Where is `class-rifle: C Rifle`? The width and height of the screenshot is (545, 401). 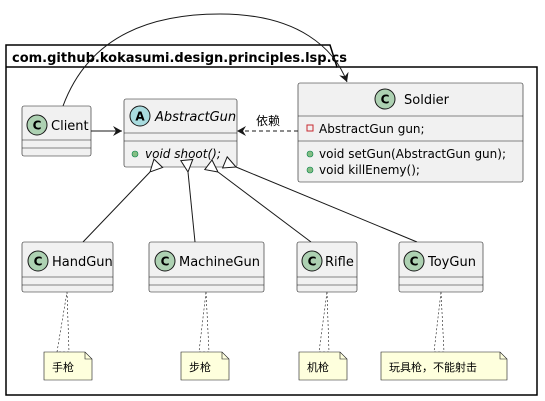 class-rifle: C Rifle is located at coordinates (327, 267).